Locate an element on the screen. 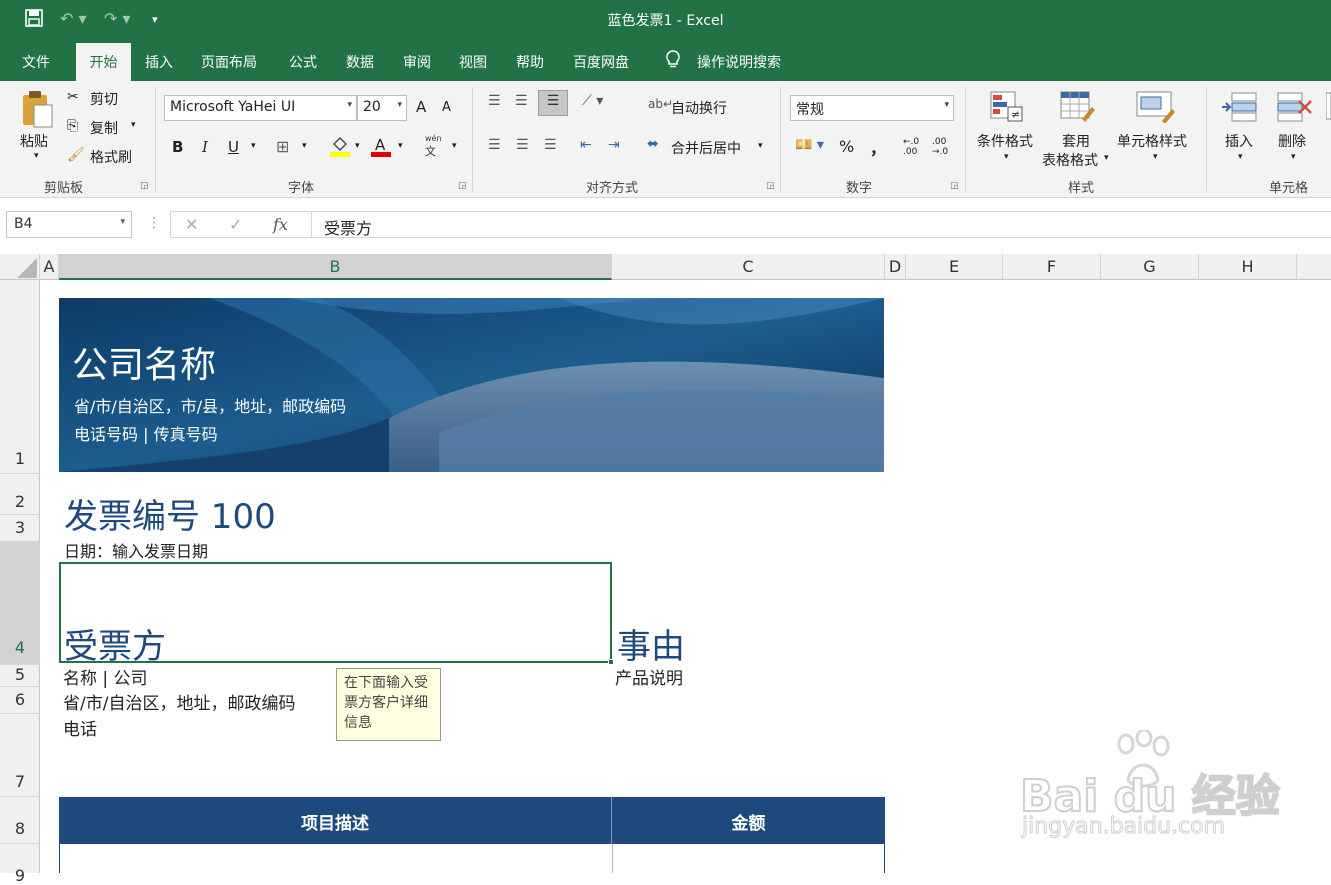 The height and width of the screenshot is (885, 1331). column-header-d: D is located at coordinates (895, 267).